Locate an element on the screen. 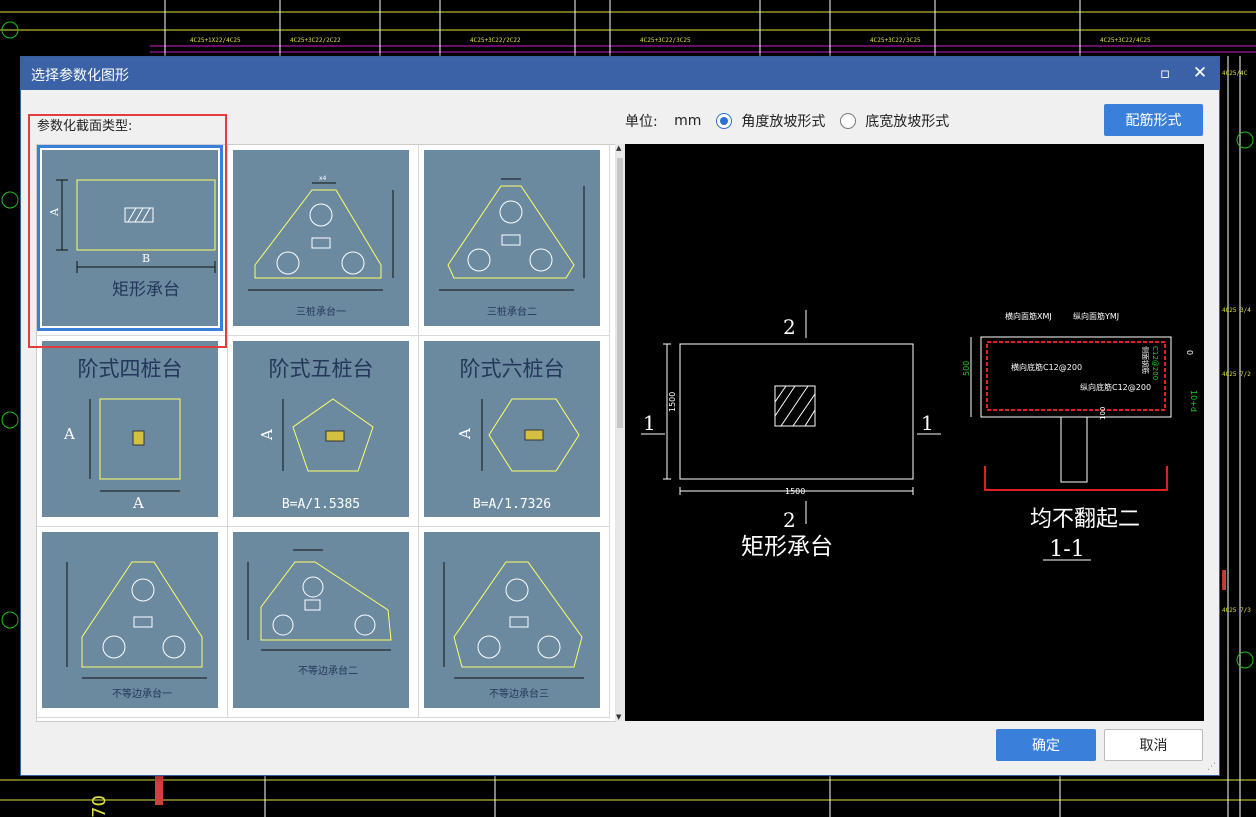 Image resolution: width=1256 pixels, height=817 pixels. shape-thumb-three-pile-2: 三桩承台二 is located at coordinates (512, 238).